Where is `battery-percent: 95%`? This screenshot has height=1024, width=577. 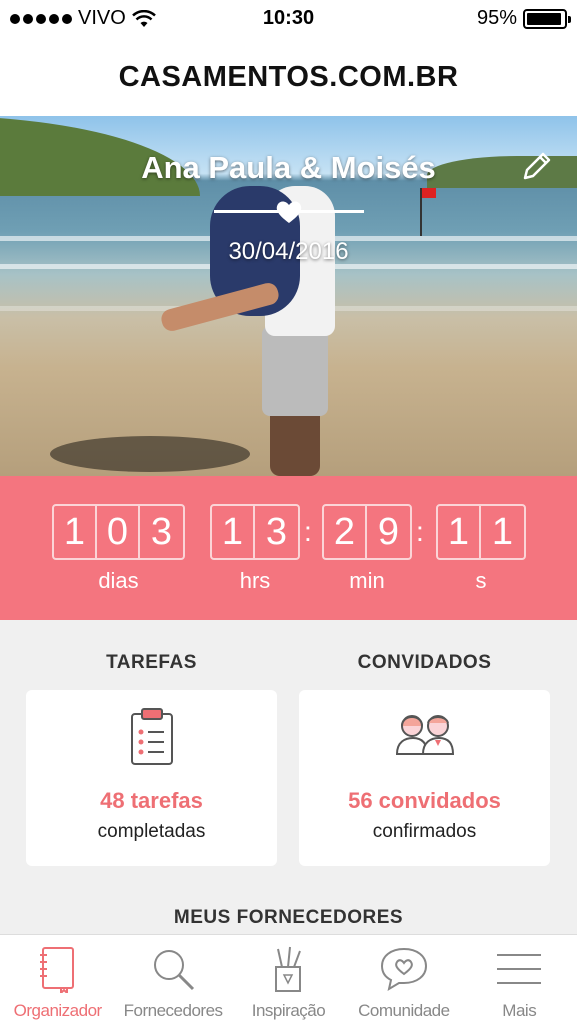 battery-percent: 95% is located at coordinates (496, 18).